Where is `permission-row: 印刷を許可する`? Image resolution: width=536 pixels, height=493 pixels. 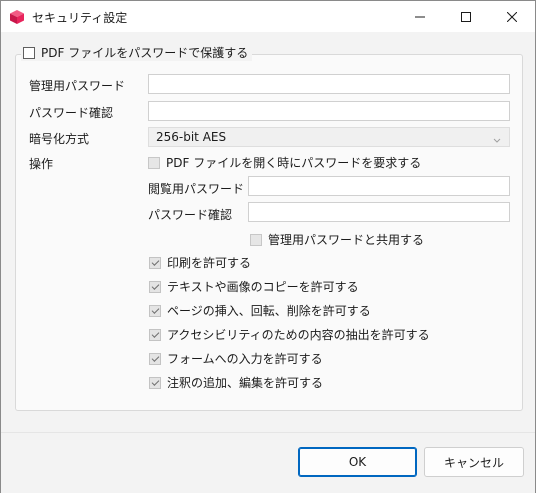
permission-row: 印刷を許可する is located at coordinates (200, 262).